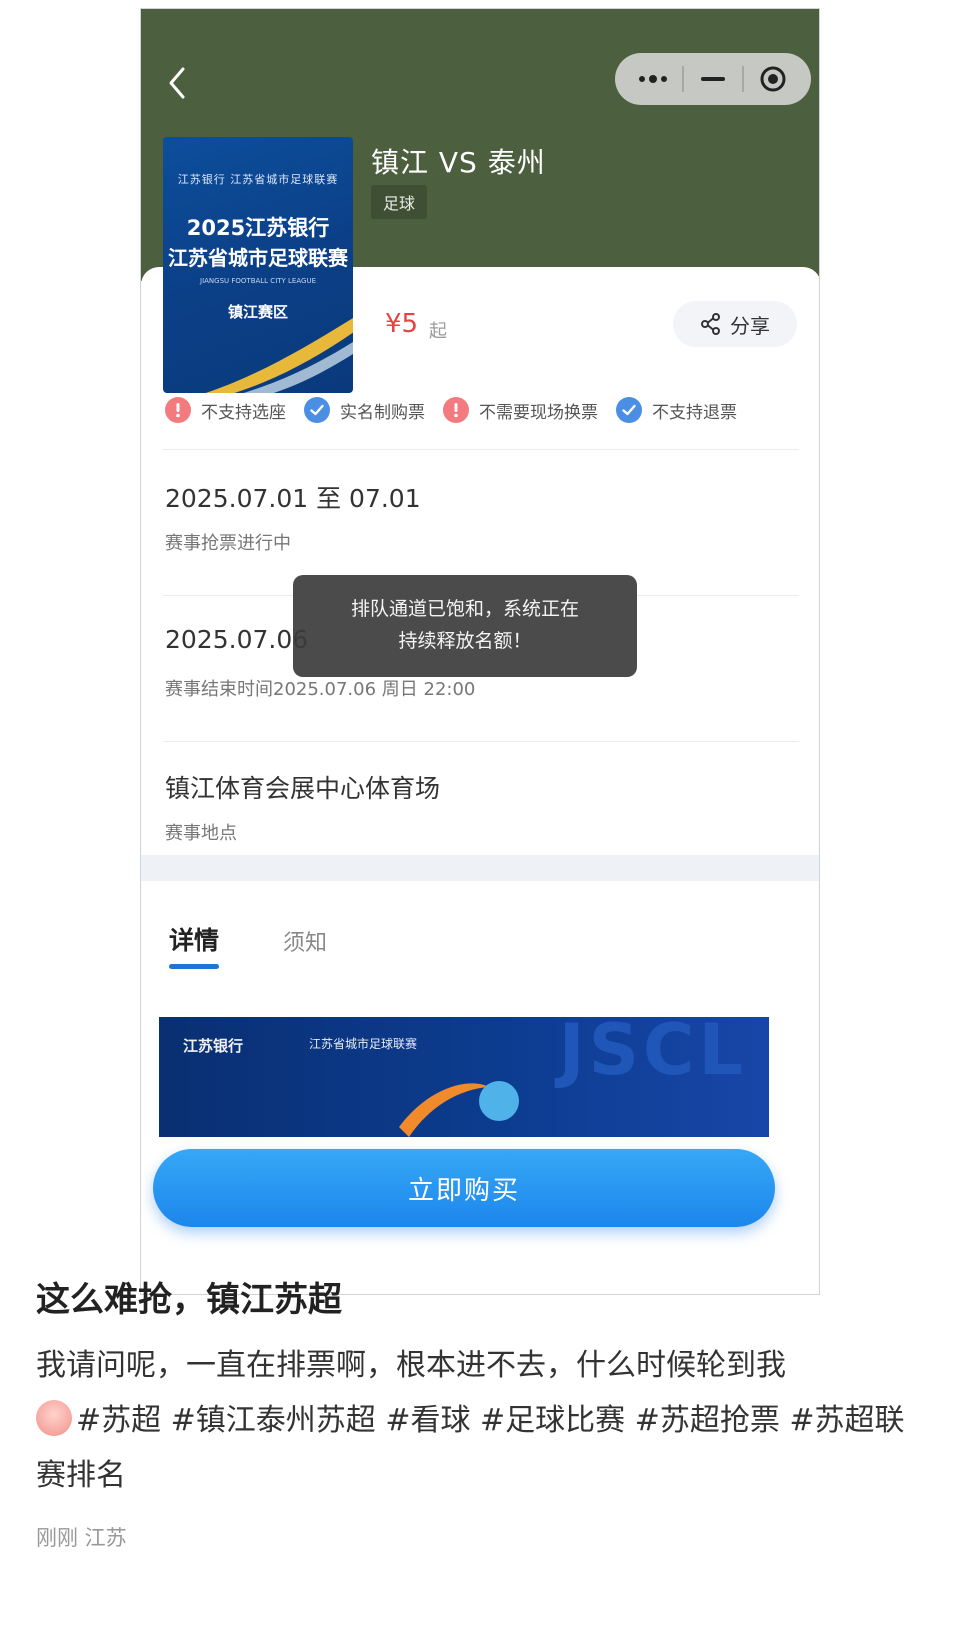  What do you see at coordinates (54, 1418) in the screenshot?
I see `crying-face-emoji-icon` at bounding box center [54, 1418].